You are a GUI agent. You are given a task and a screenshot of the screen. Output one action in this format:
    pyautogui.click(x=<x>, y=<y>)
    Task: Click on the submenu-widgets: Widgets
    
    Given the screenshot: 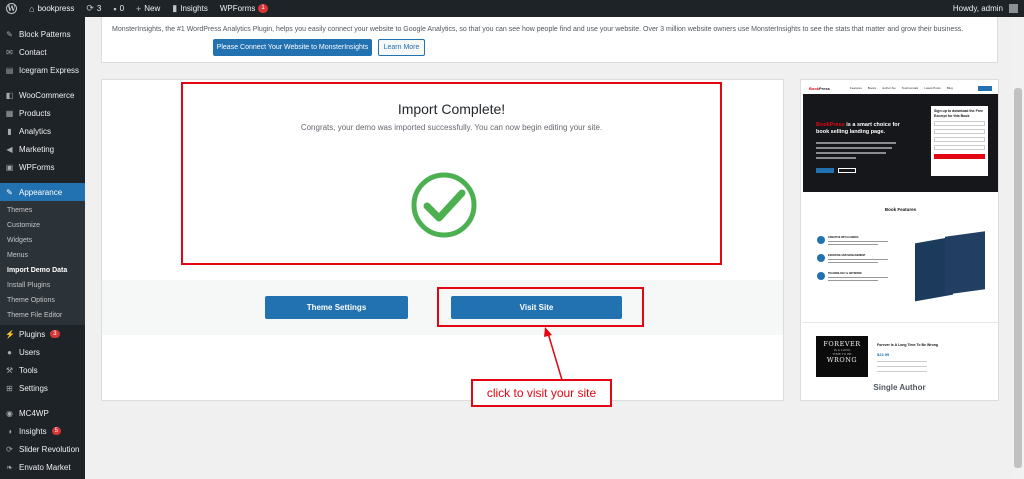 What is the action you would take?
    pyautogui.click(x=42, y=240)
    